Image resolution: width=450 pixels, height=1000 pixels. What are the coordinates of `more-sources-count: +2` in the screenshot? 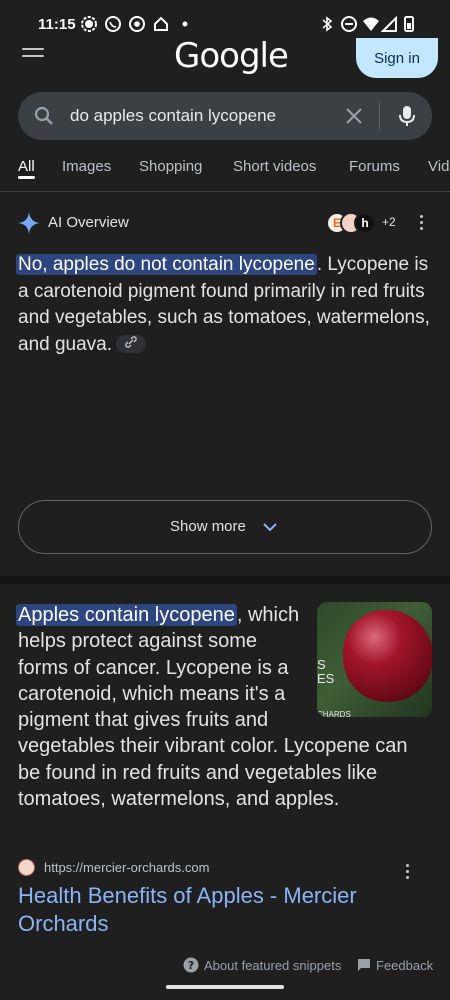 It's located at (389, 222).